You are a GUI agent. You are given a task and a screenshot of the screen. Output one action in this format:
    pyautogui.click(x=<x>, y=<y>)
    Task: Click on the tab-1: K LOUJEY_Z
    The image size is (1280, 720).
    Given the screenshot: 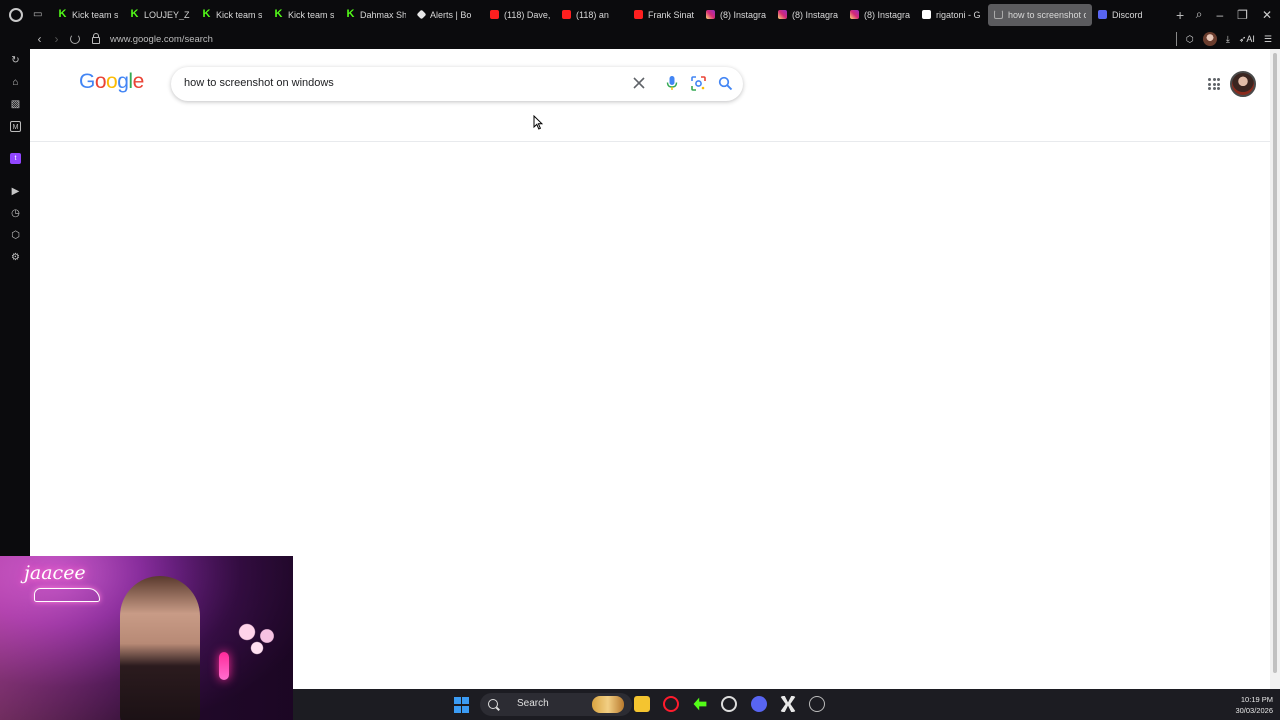 What is the action you would take?
    pyautogui.click(x=160, y=15)
    